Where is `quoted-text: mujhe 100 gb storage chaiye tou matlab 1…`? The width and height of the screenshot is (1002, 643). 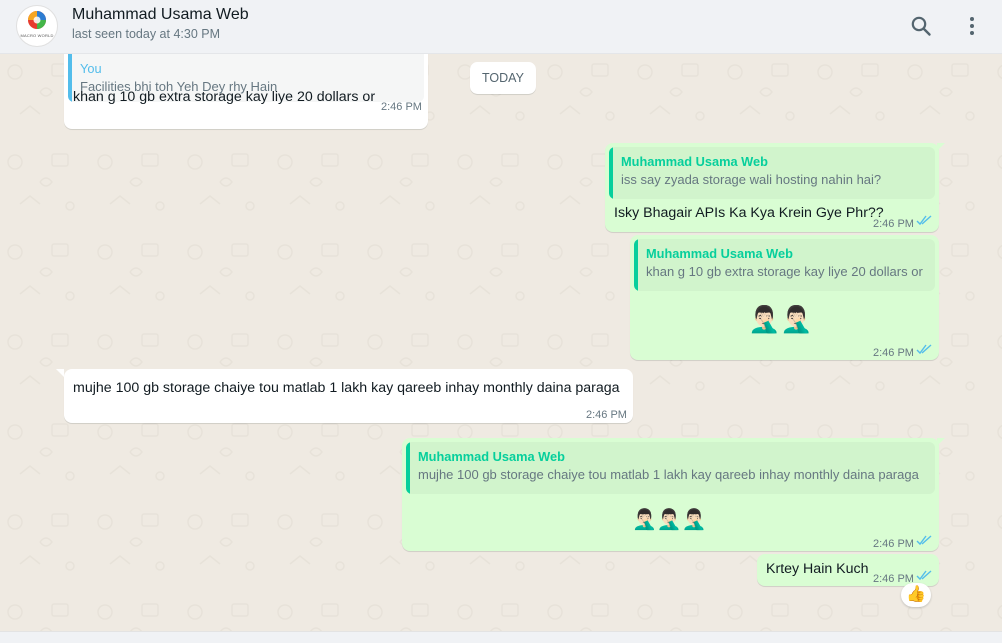
quoted-text: mujhe 100 gb storage chaiye tou matlab 1… is located at coordinates (668, 474).